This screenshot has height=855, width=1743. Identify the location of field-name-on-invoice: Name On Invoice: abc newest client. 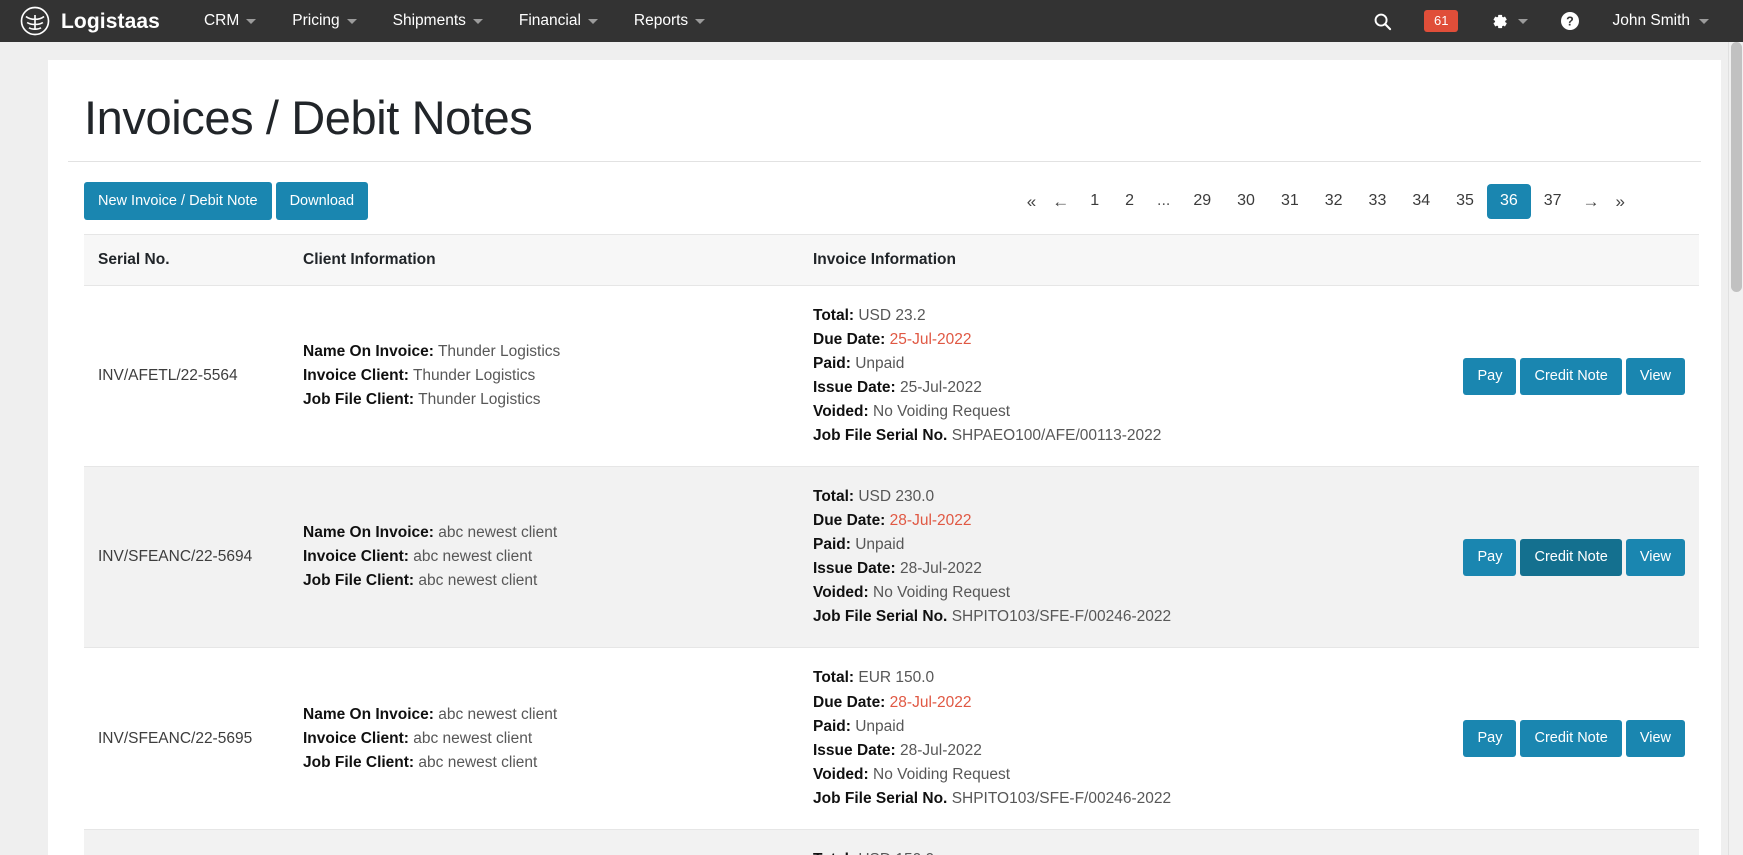
(544, 715).